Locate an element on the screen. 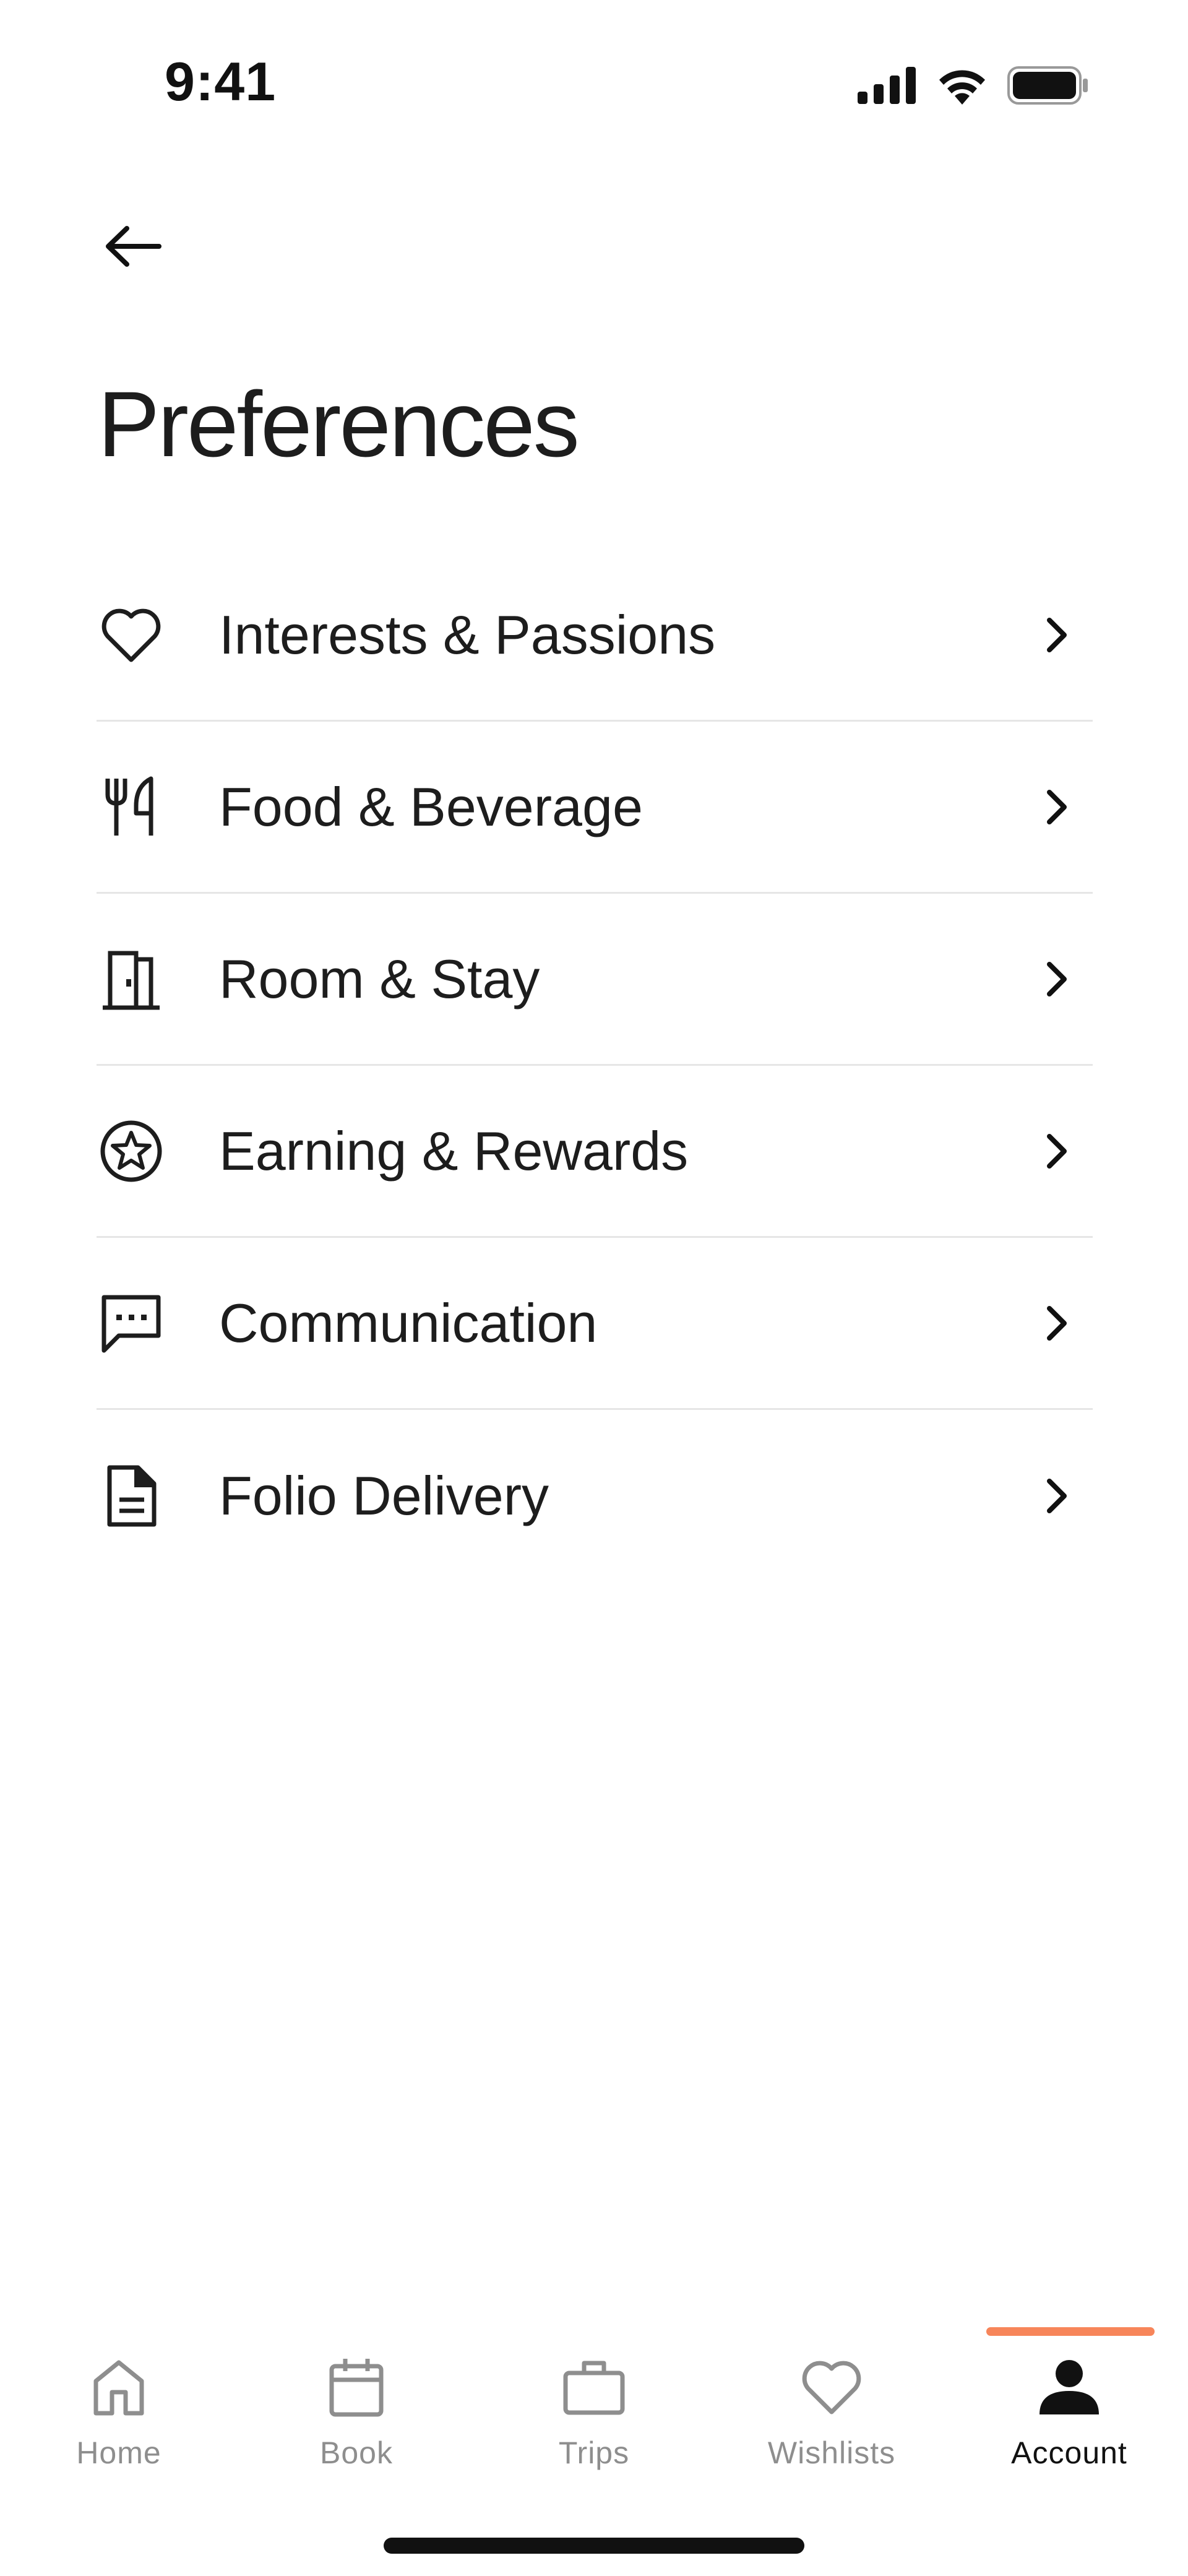 Image resolution: width=1188 pixels, height=2576 pixels. preference-label: Interests & Passions is located at coordinates (467, 634).